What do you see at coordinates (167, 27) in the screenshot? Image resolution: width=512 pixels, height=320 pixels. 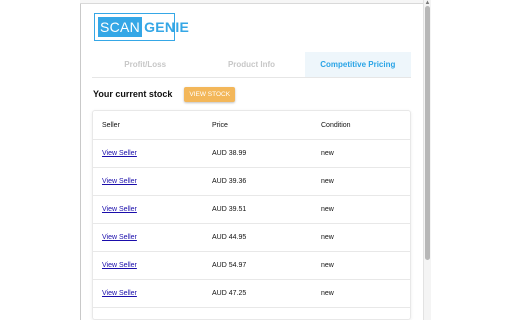 I see `logo-genie-text: GENIE` at bounding box center [167, 27].